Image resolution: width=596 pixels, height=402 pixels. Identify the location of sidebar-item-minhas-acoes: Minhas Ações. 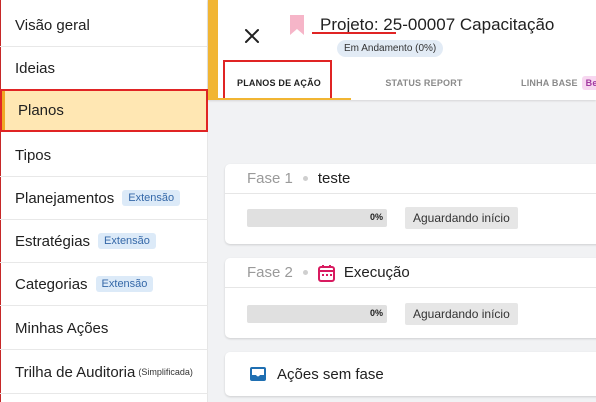
(104, 328).